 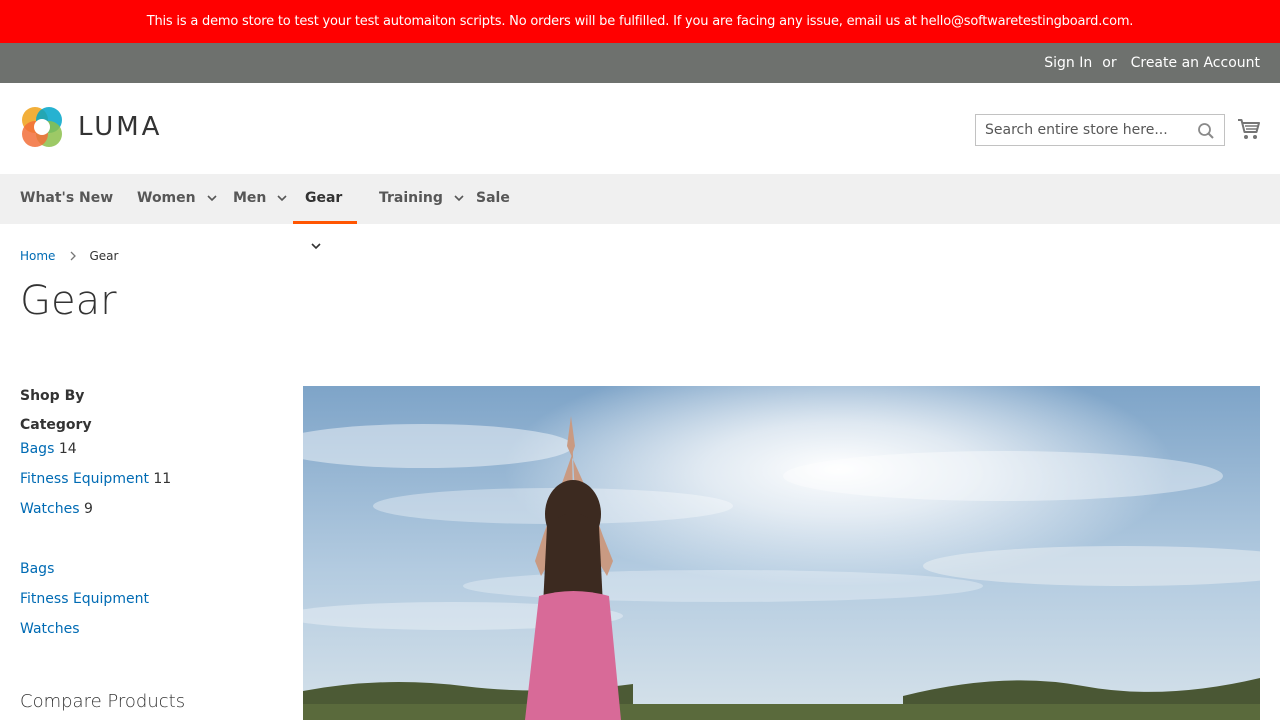 I want to click on nav-item-label: What's New, so click(x=67, y=198).